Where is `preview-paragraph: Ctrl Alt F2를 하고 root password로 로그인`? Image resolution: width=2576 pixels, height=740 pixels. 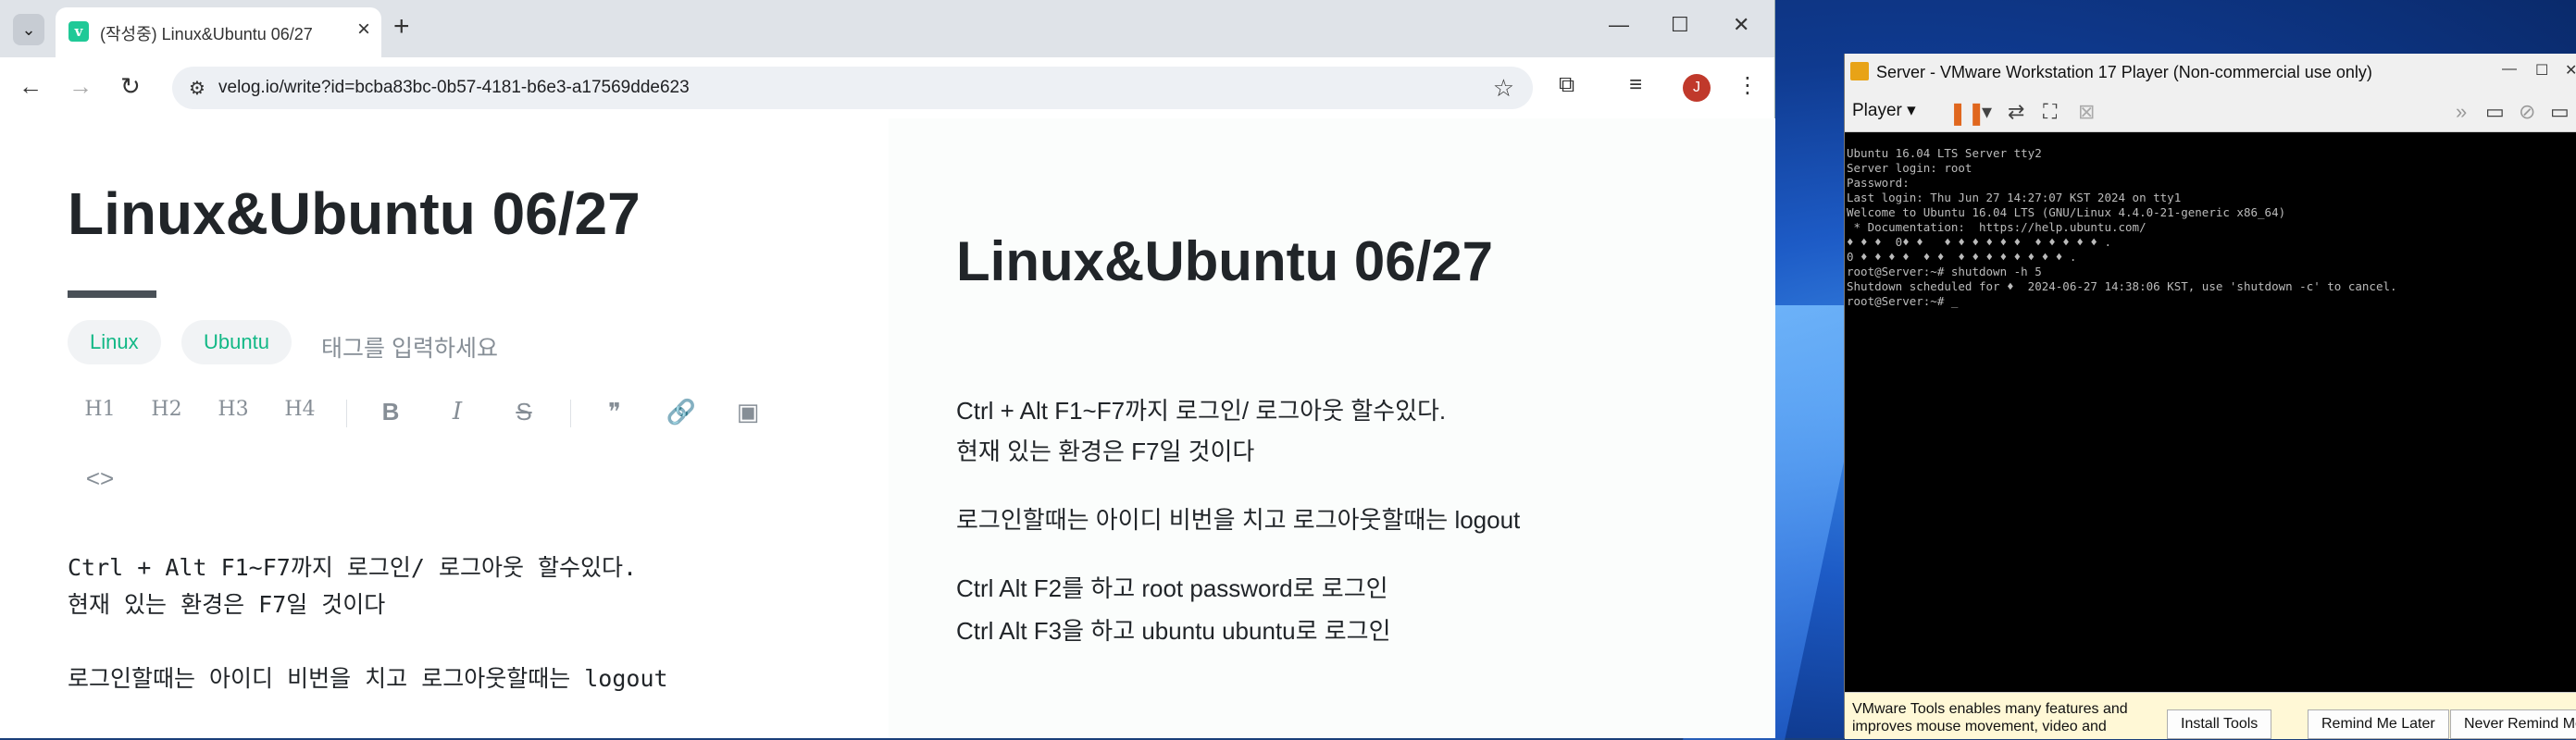 preview-paragraph: Ctrl Alt F2를 하고 root password로 로그인 is located at coordinates (1172, 588).